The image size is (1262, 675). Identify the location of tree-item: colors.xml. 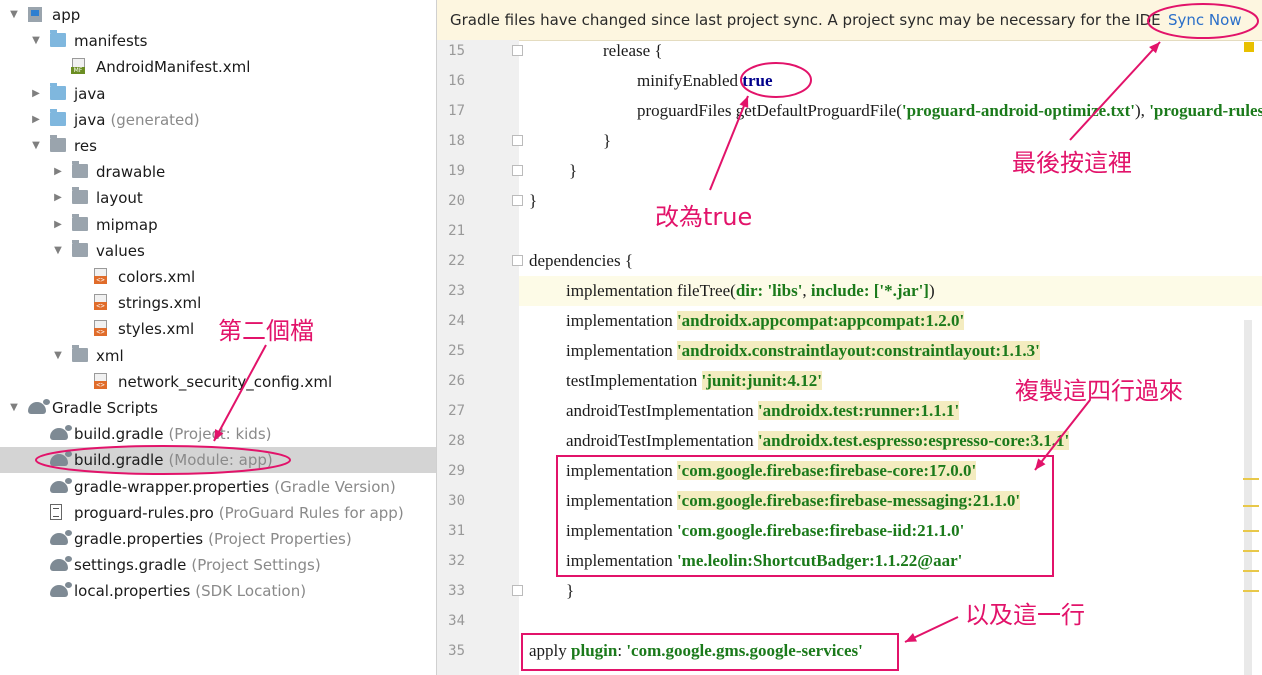
(218, 277).